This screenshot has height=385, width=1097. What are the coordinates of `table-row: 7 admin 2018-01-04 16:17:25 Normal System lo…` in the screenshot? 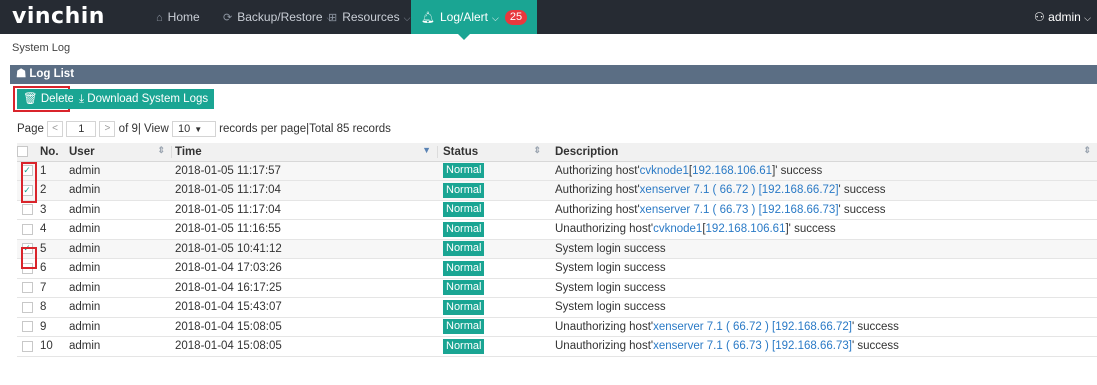 It's located at (557, 288).